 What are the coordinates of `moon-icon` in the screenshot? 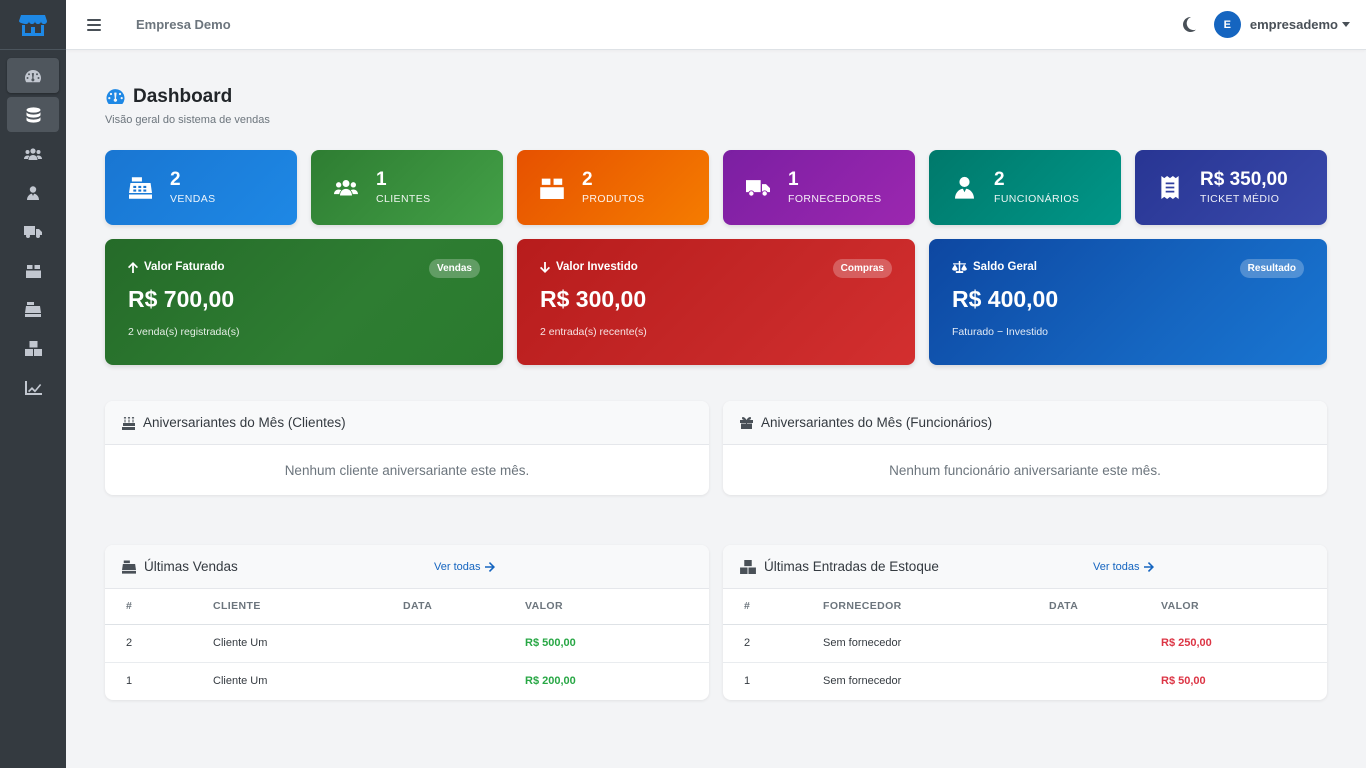 It's located at (1189, 24).